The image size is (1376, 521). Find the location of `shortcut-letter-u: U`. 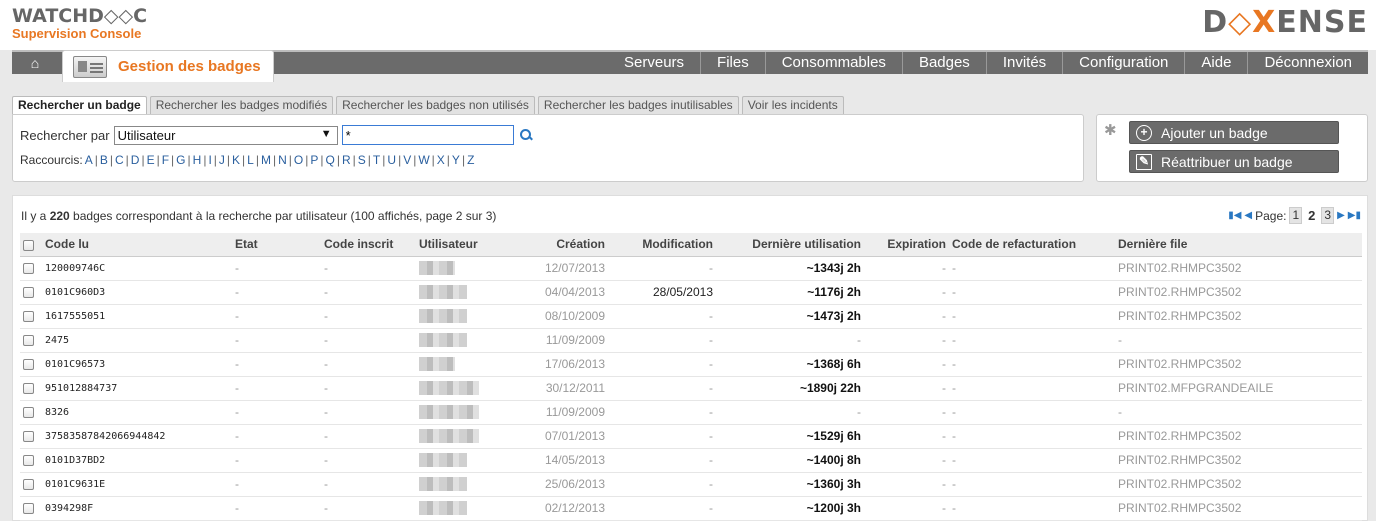

shortcut-letter-u: U is located at coordinates (391, 160).